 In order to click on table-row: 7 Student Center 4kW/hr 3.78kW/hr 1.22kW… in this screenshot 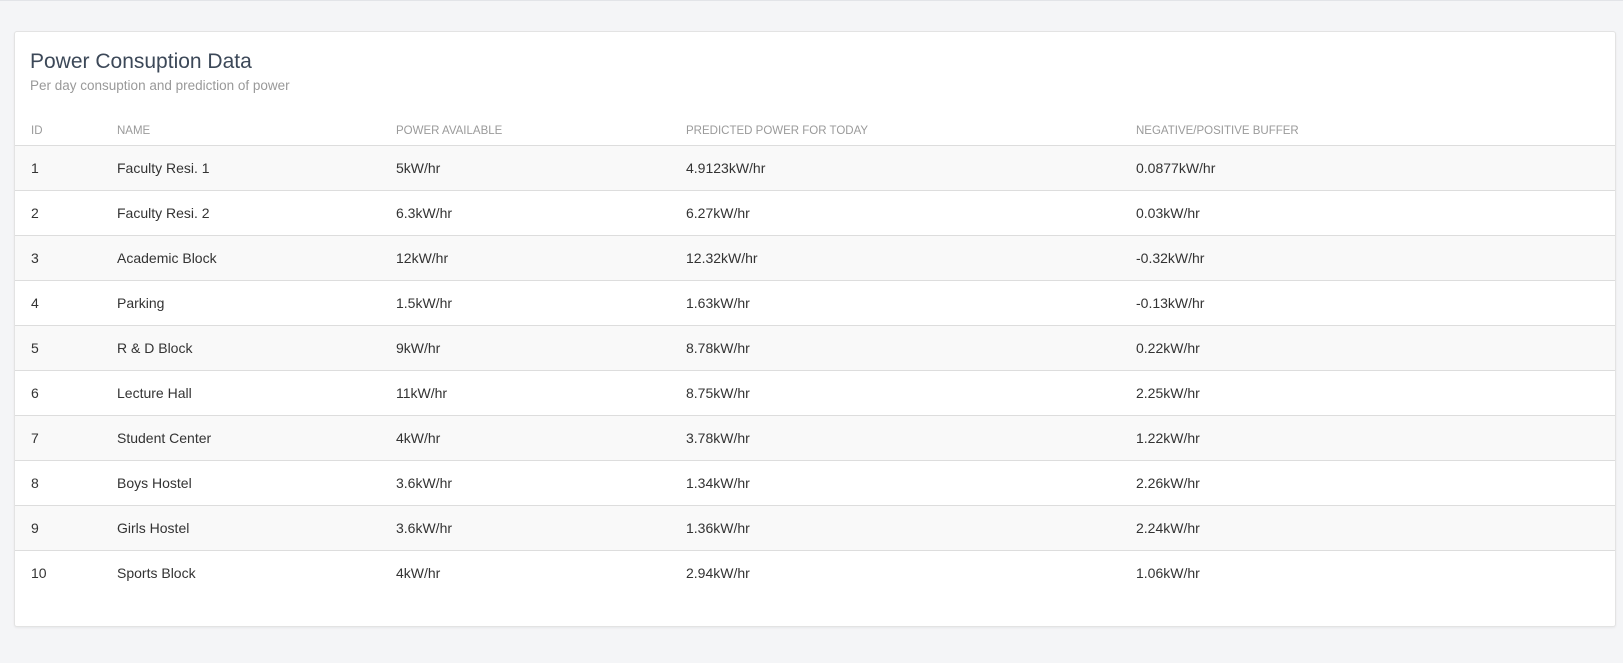, I will do `click(815, 438)`.